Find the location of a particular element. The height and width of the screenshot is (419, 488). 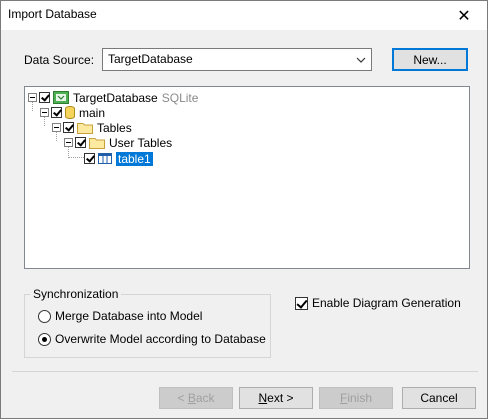

overwrite-radio is located at coordinates (44, 339).